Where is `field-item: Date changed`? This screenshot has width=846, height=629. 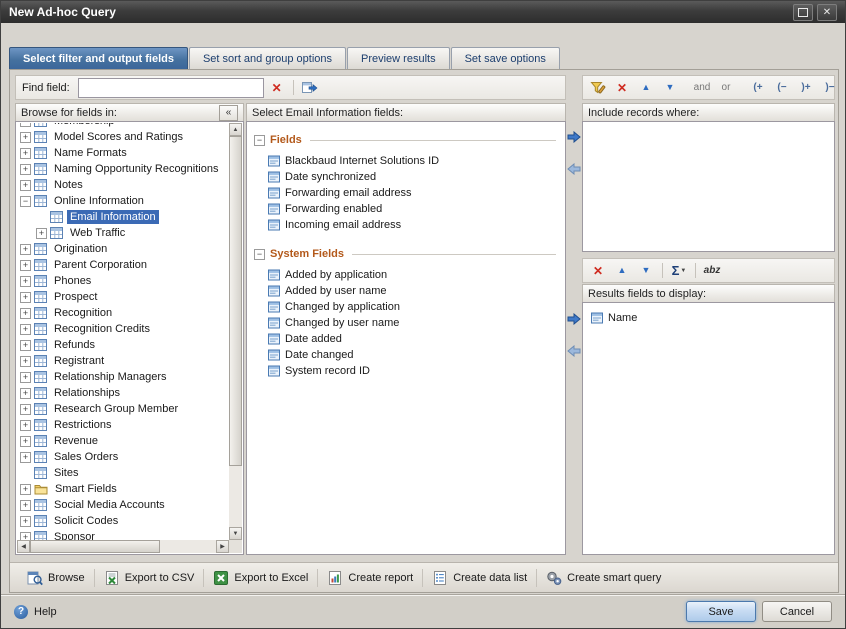 field-item: Date changed is located at coordinates (407, 355).